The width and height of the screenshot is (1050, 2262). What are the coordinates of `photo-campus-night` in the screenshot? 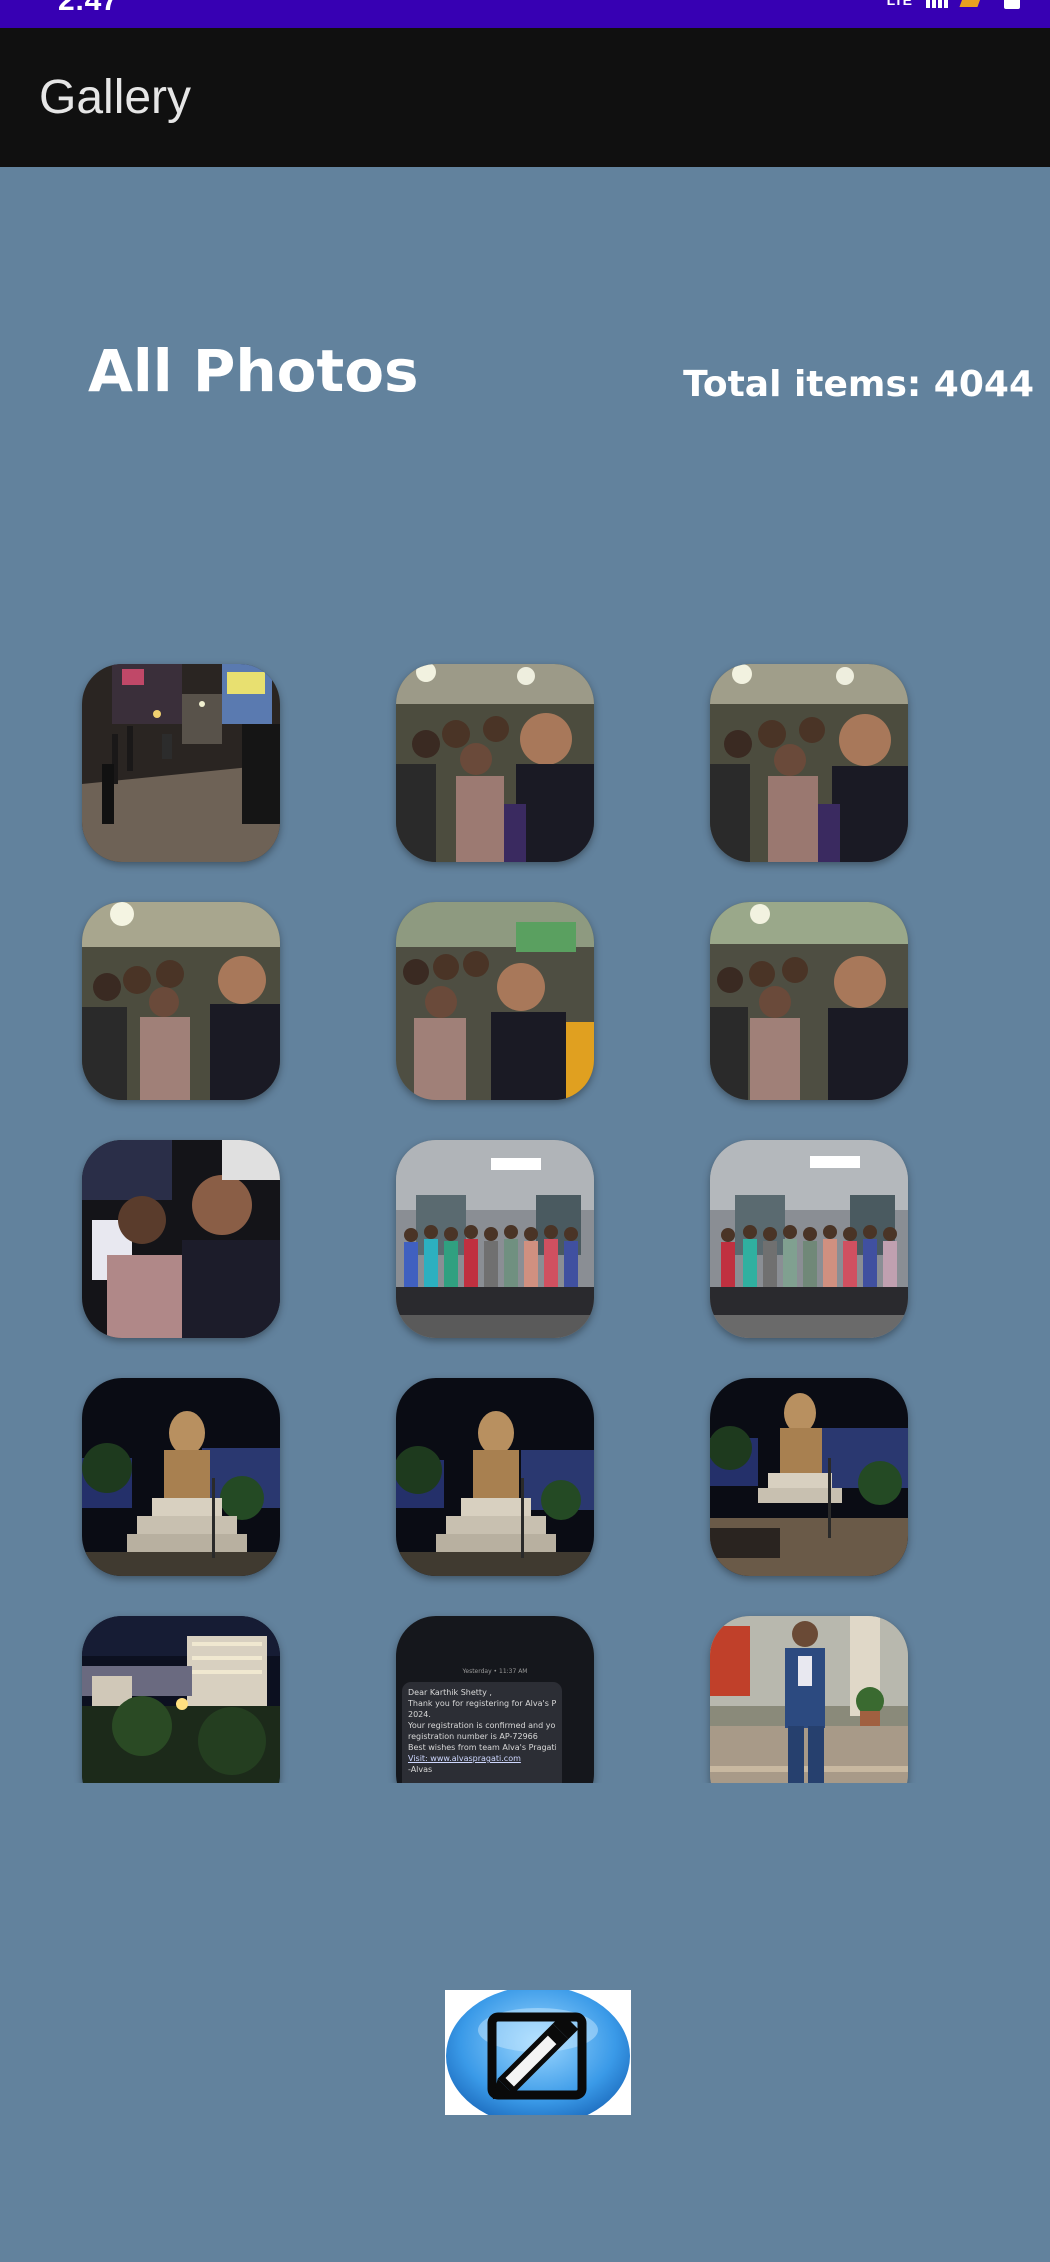 It's located at (181, 1699).